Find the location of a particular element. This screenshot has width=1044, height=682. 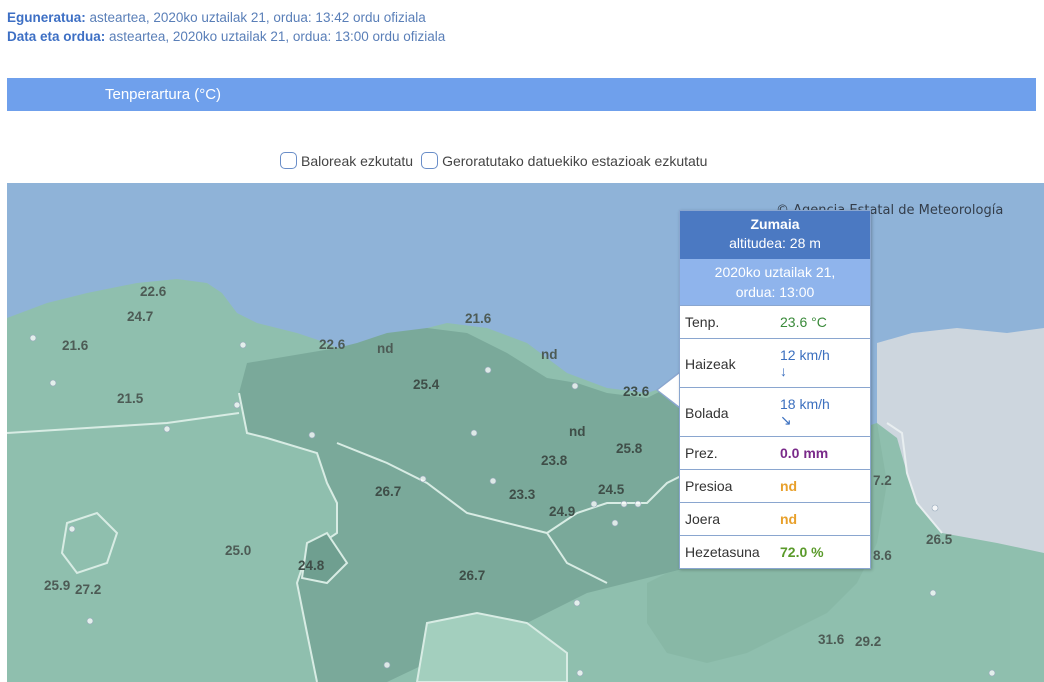

value-label: 25.4 is located at coordinates (426, 384).